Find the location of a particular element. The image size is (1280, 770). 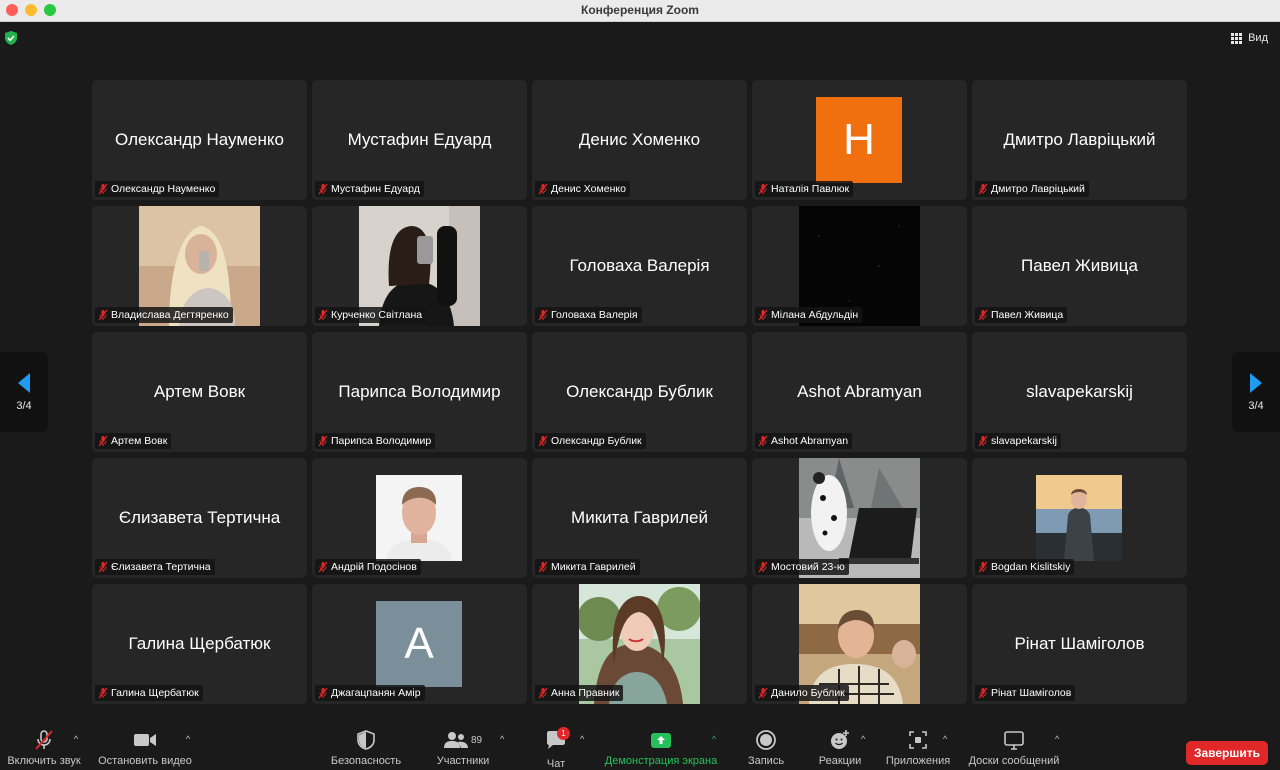

participant-display-name: Єлизавета Тертична is located at coordinates (199, 517).